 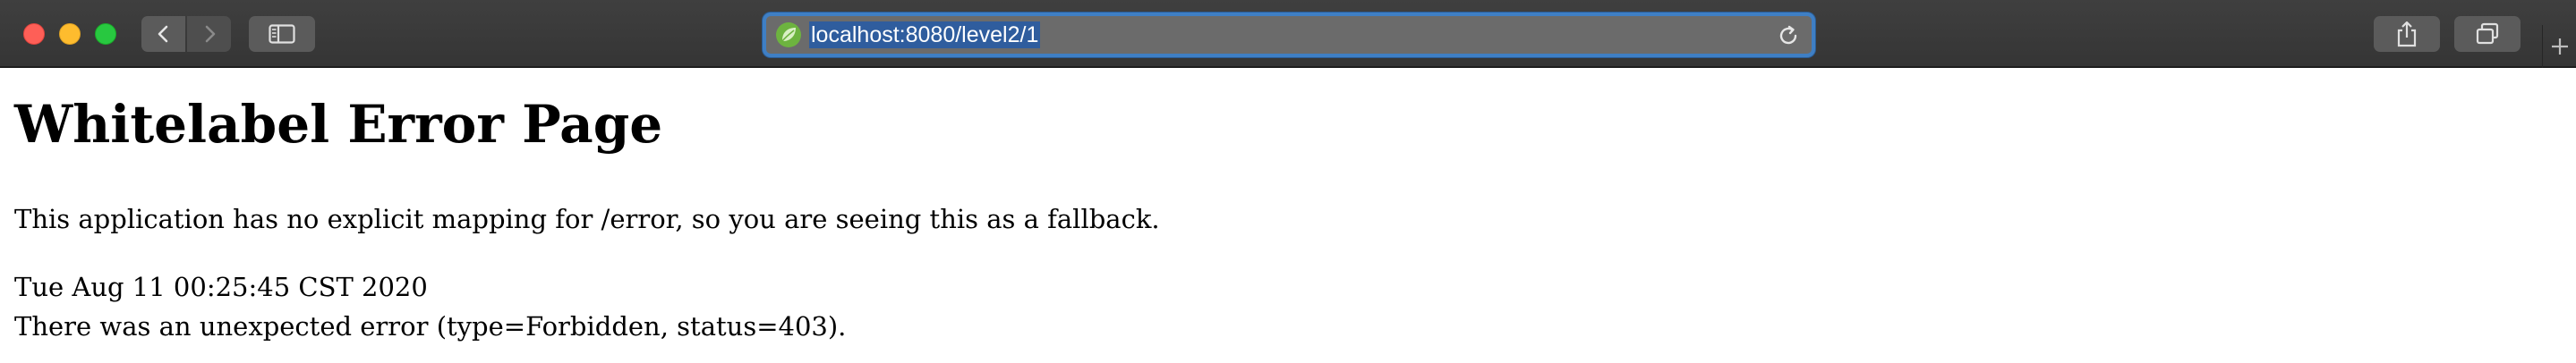 I want to click on forward-button, so click(x=209, y=34).